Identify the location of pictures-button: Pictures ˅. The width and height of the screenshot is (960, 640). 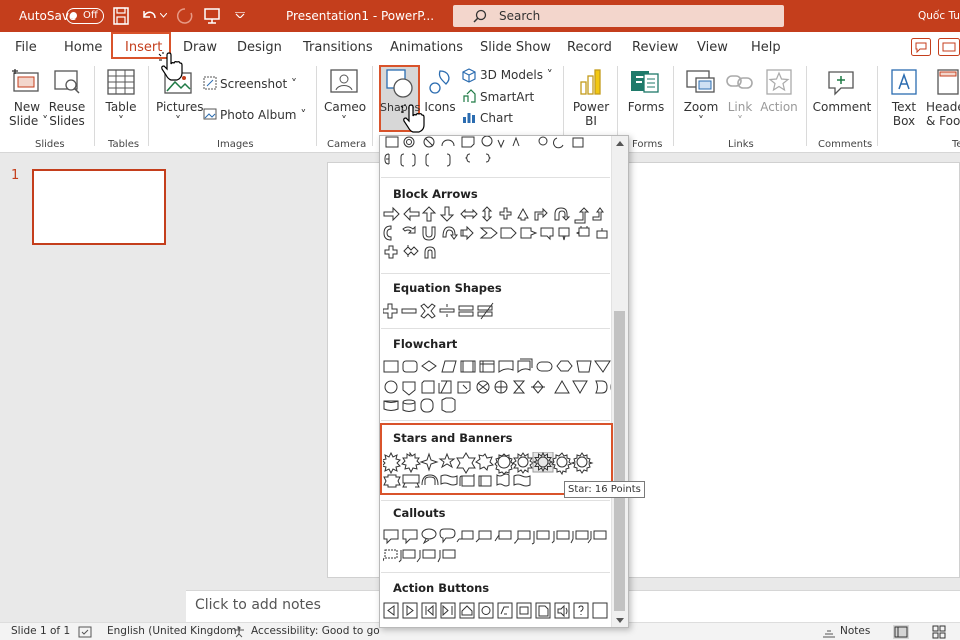
(180, 114).